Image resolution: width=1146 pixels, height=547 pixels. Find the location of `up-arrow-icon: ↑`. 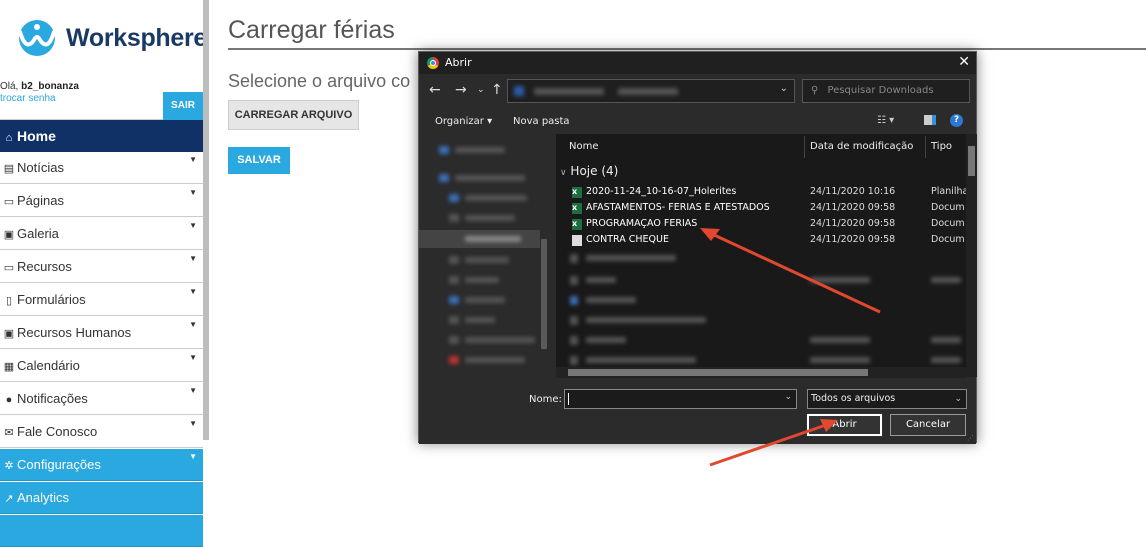

up-arrow-icon: ↑ is located at coordinates (497, 90).